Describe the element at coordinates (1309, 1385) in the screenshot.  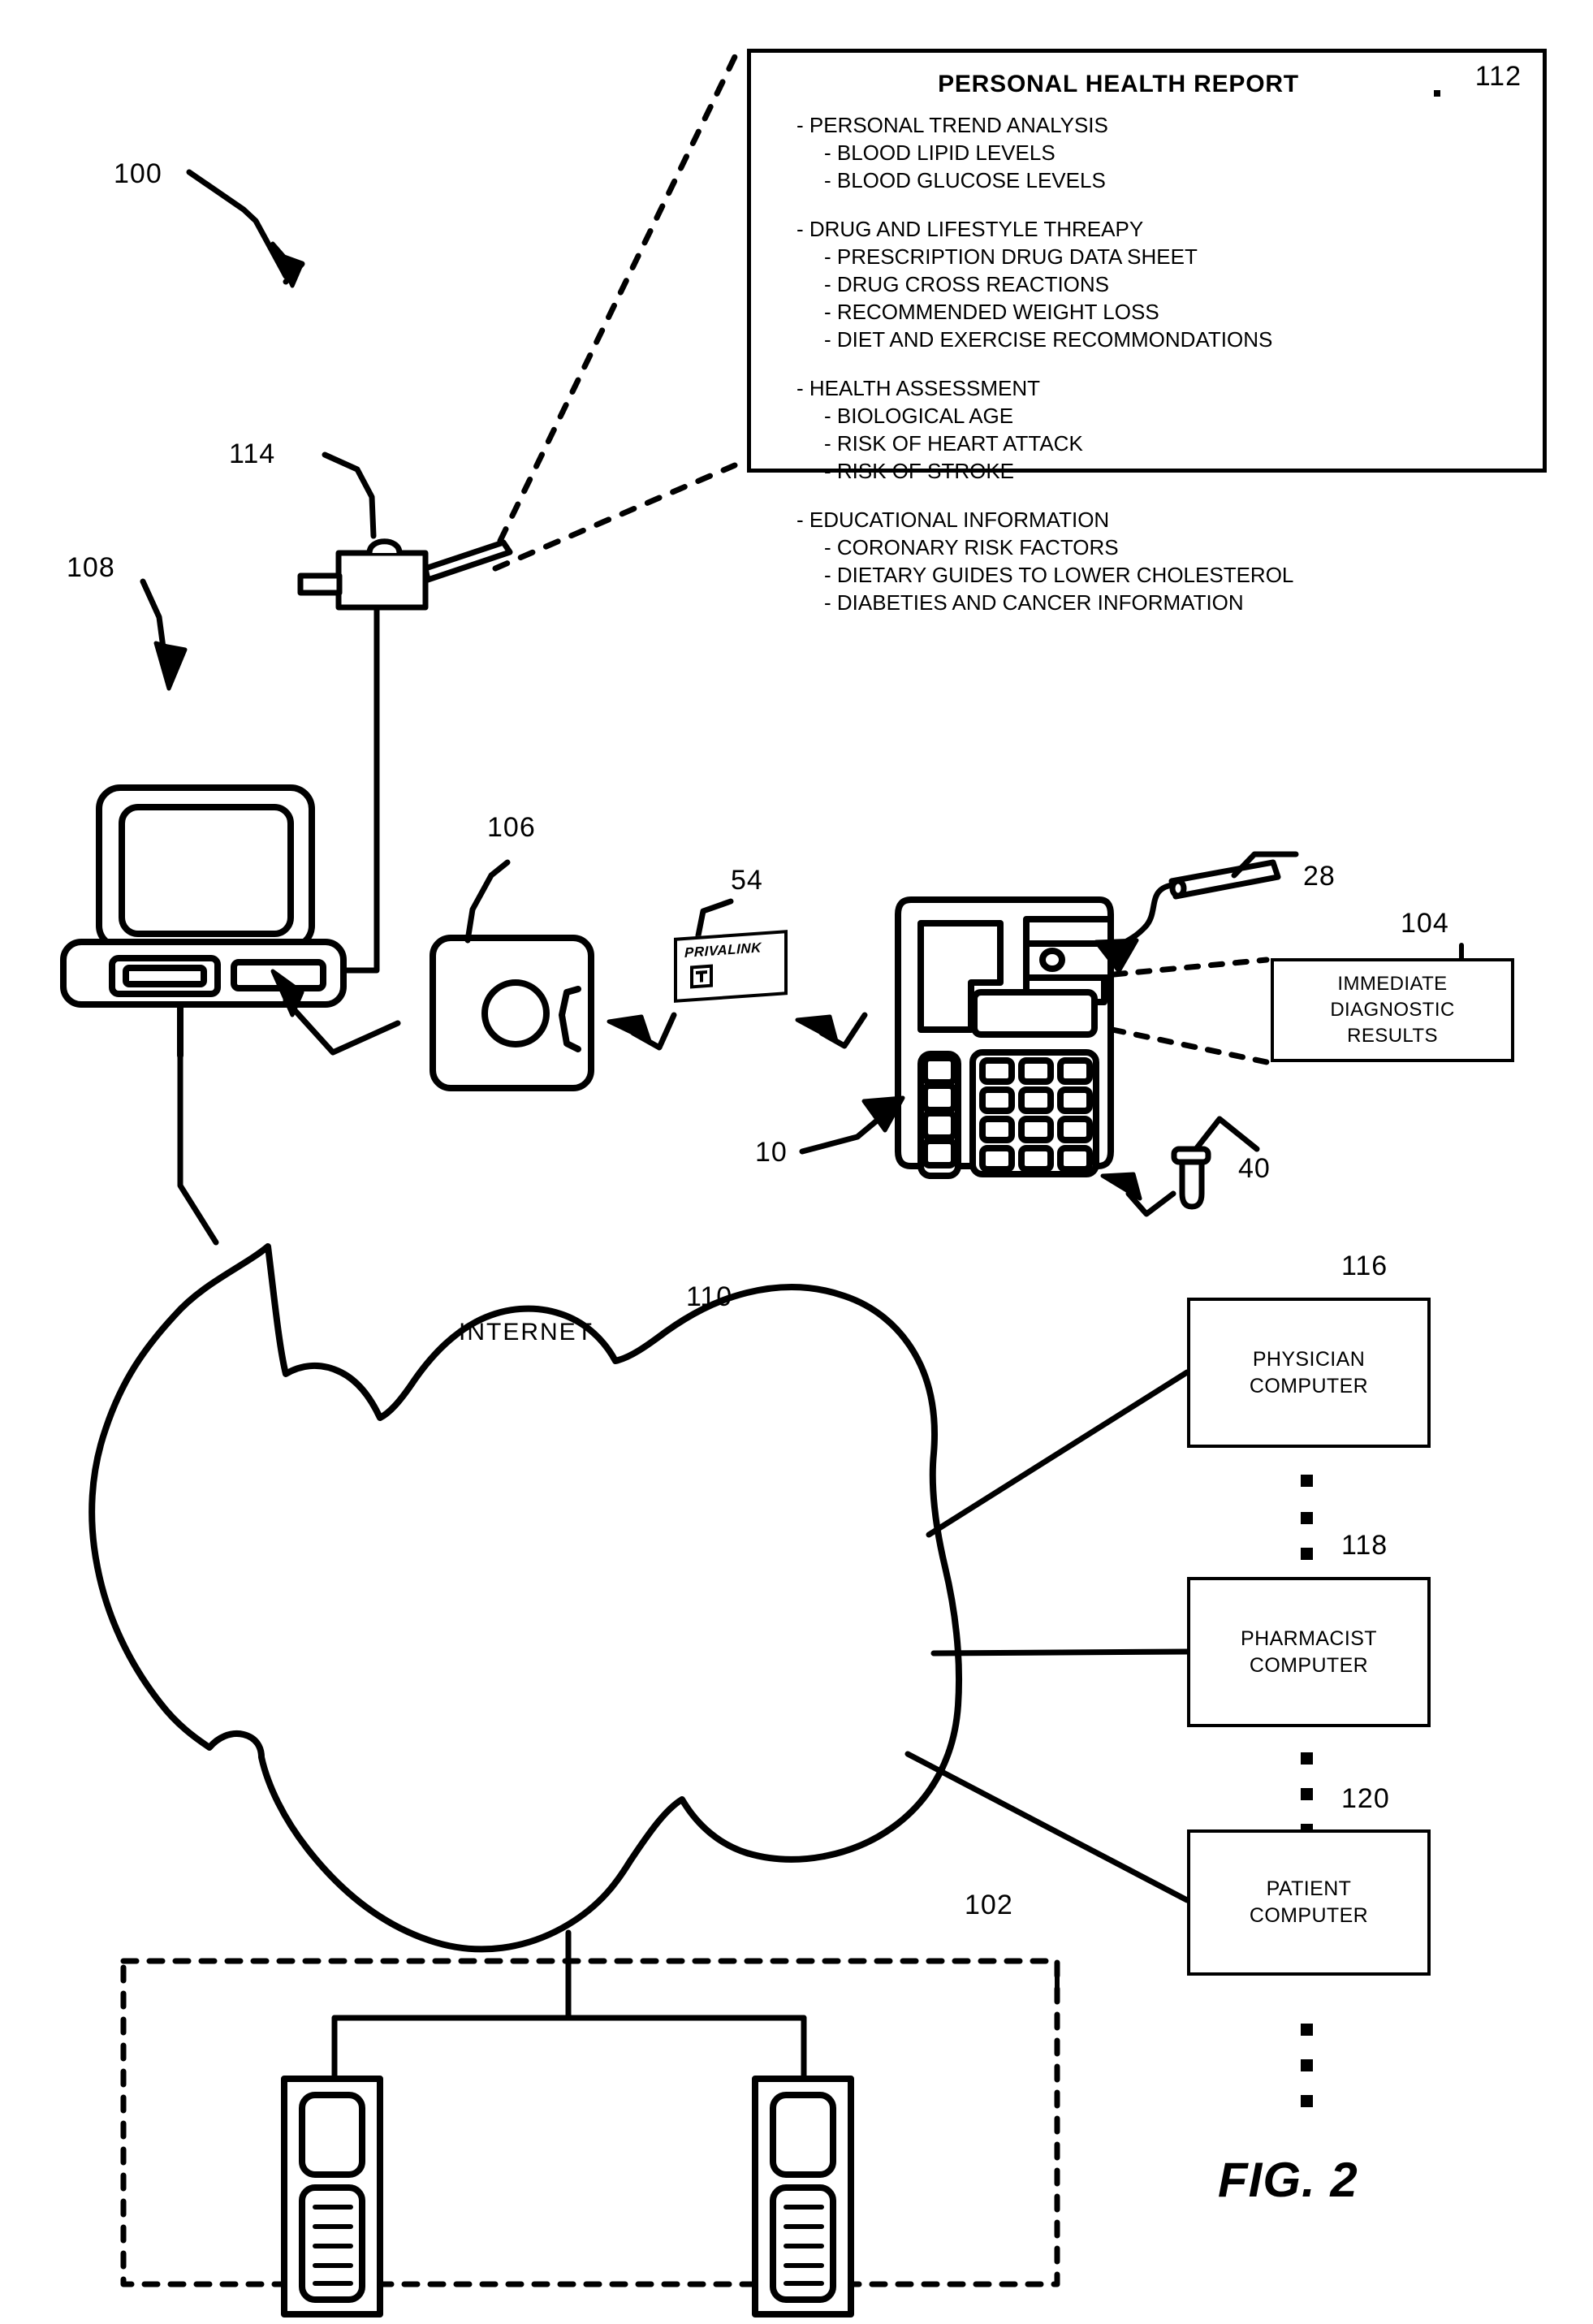
I see `physician-computer-line-2: COMPUTER` at that location.